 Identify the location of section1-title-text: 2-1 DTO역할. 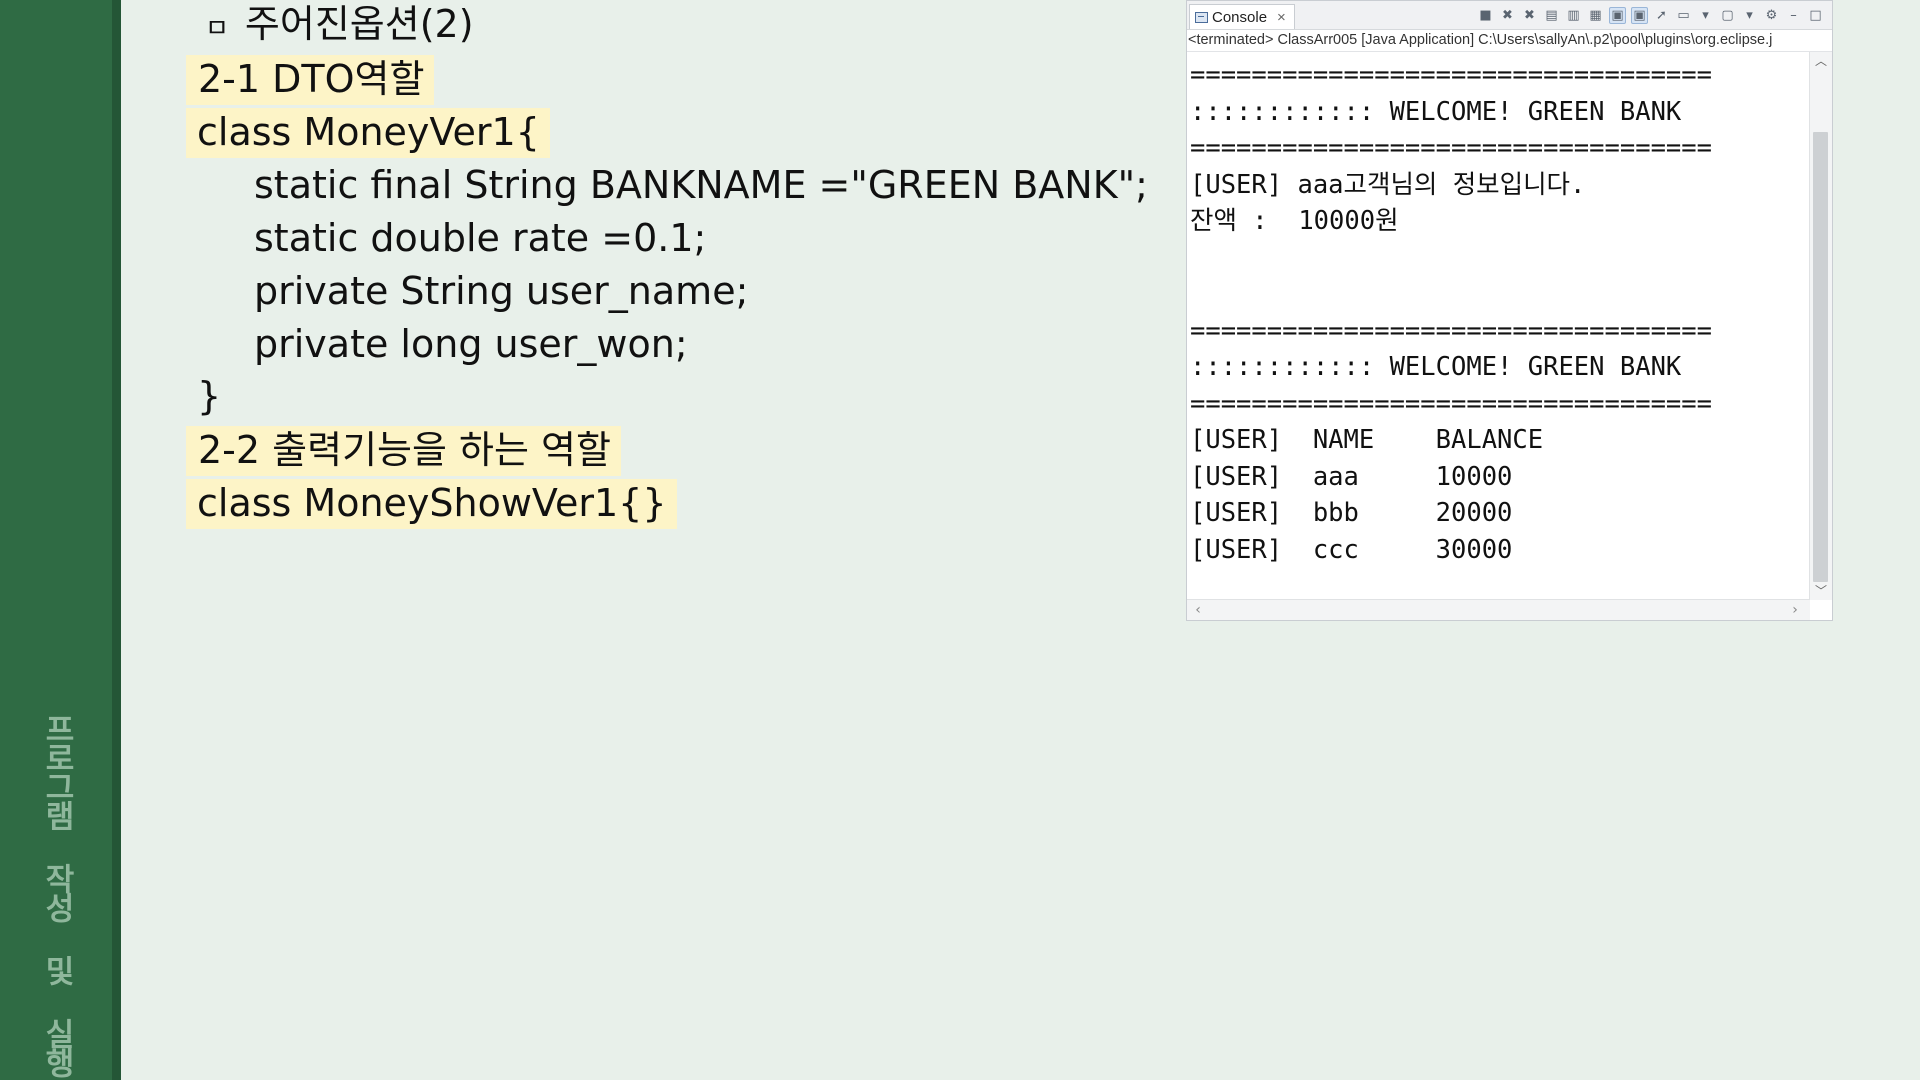
(310, 80).